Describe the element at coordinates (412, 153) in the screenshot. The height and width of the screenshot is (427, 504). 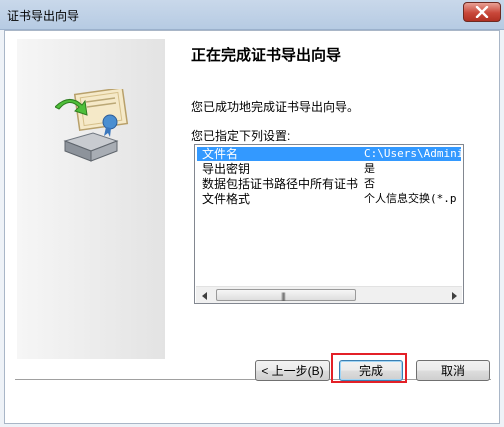
I see `setting-value: C:\Users\Adminis` at that location.